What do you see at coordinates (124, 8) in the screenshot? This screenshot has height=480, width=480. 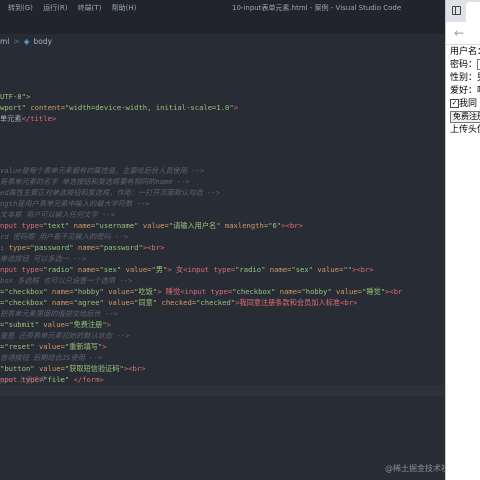 I see `menu-help: 帮助(H)` at bounding box center [124, 8].